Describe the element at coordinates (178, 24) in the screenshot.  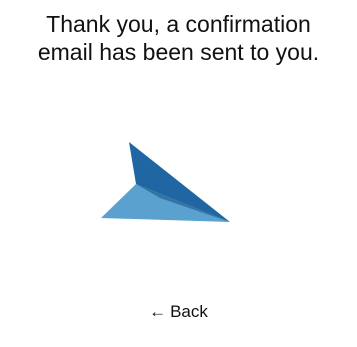
I see `confirmation-line-1: Thank you, a confirmation` at that location.